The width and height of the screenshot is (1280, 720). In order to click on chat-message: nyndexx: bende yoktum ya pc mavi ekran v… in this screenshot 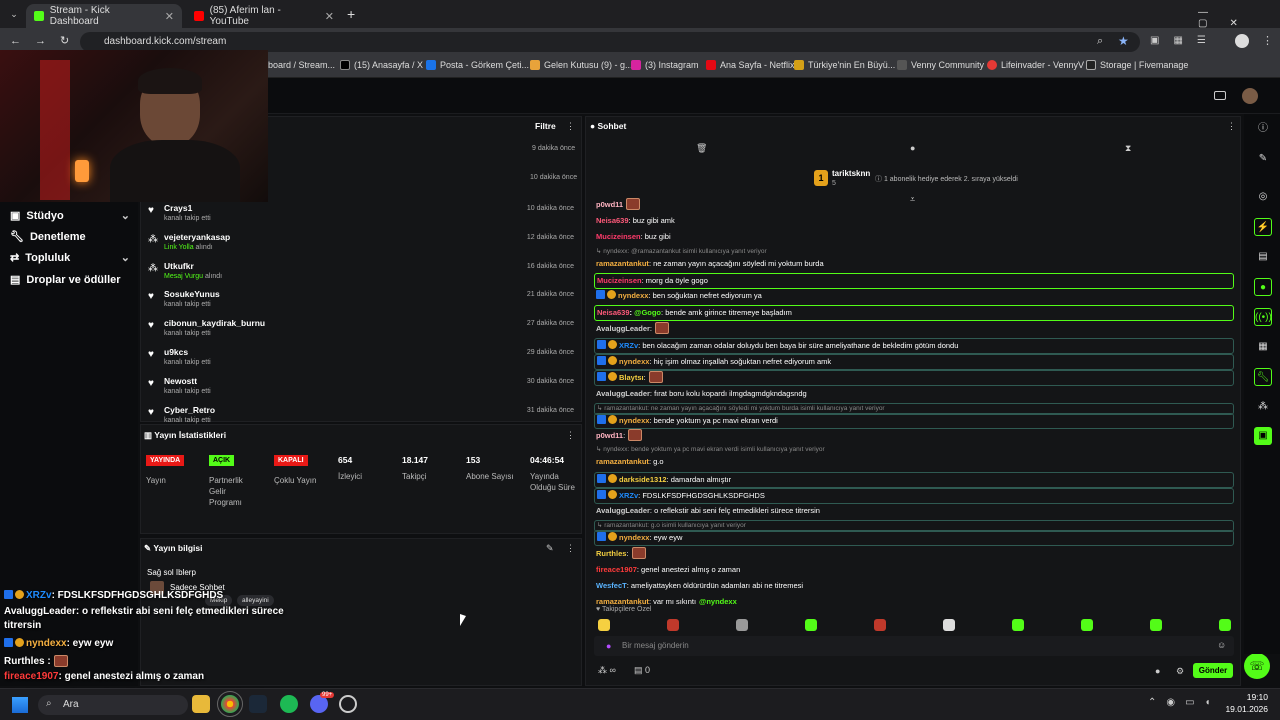, I will do `click(914, 420)`.